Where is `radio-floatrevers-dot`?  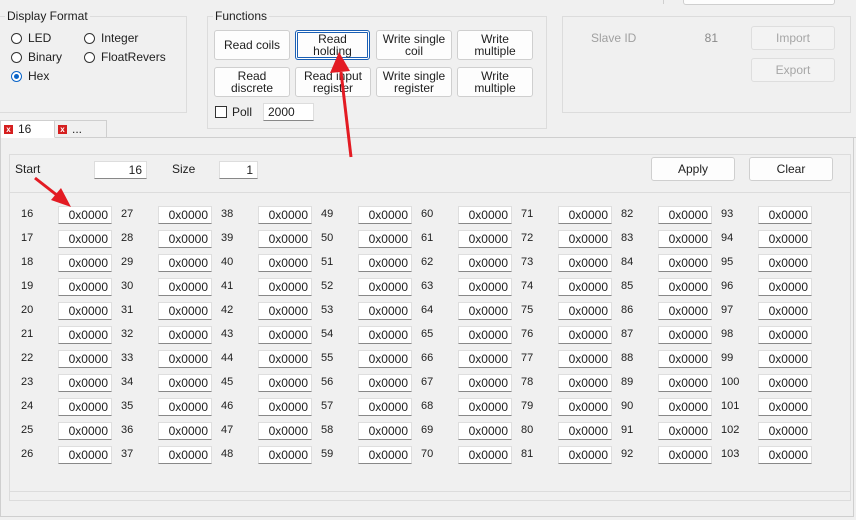 radio-floatrevers-dot is located at coordinates (89, 57).